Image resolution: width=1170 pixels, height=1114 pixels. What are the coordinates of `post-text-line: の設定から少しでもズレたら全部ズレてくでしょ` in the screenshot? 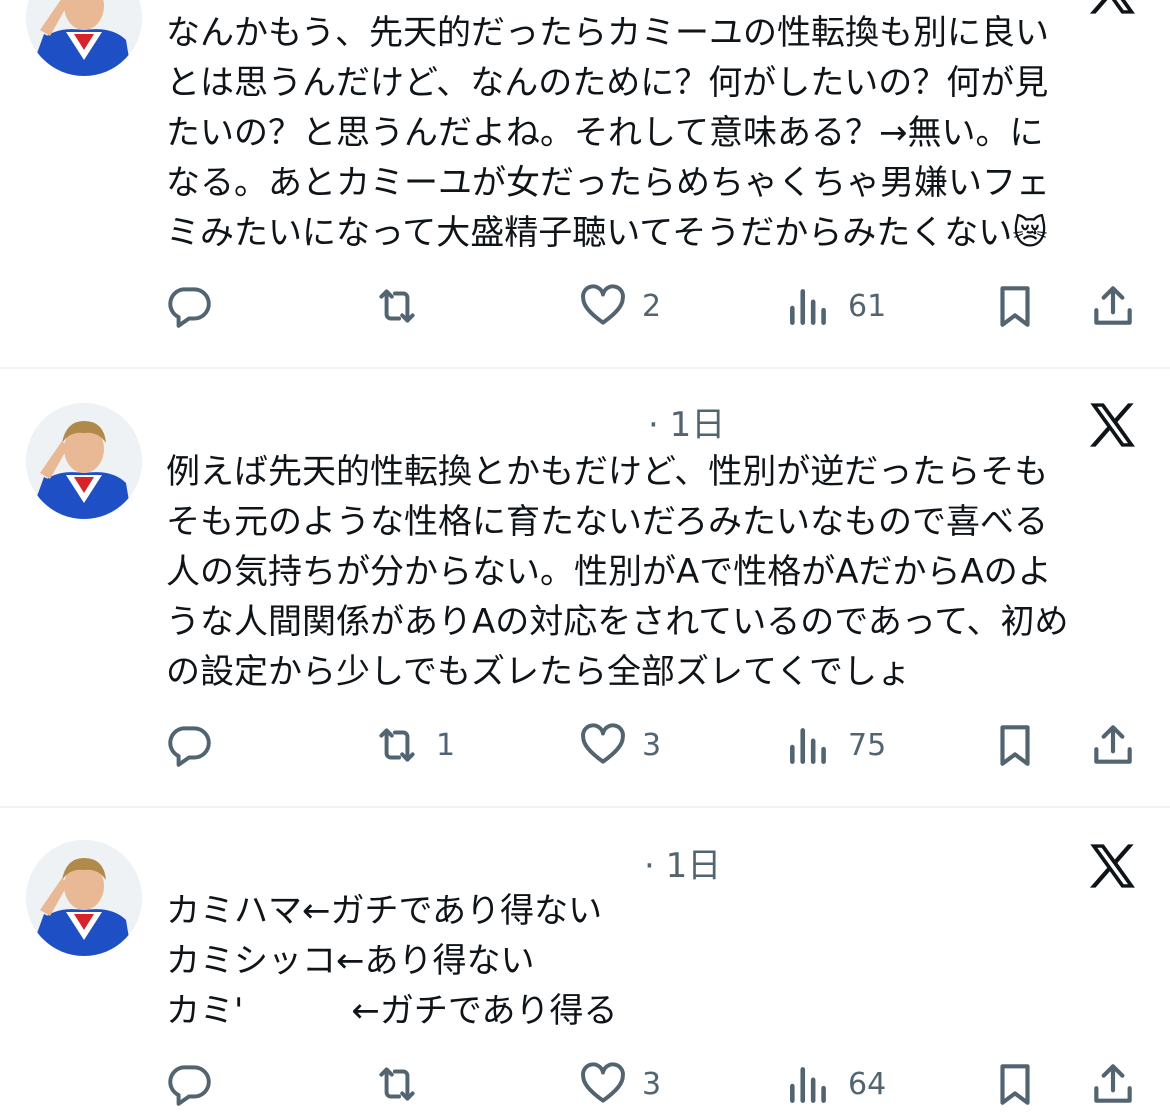 It's located at (538, 672).